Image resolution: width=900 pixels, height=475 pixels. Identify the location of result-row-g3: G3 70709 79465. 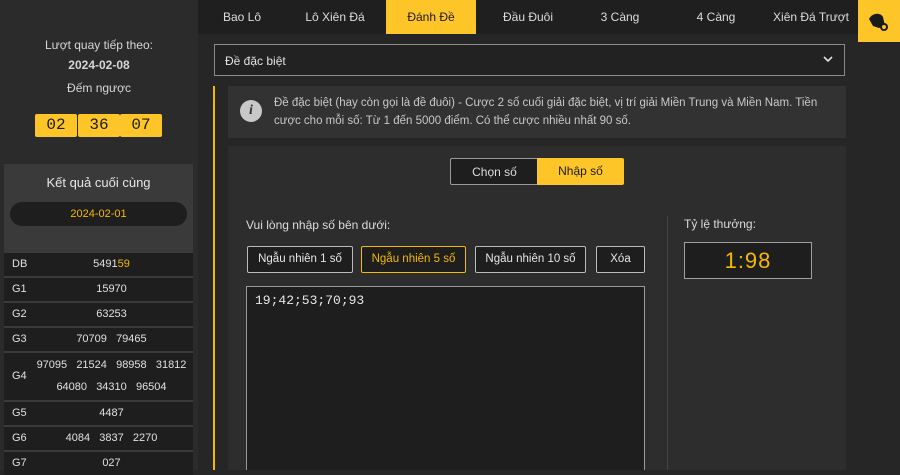
(98, 339).